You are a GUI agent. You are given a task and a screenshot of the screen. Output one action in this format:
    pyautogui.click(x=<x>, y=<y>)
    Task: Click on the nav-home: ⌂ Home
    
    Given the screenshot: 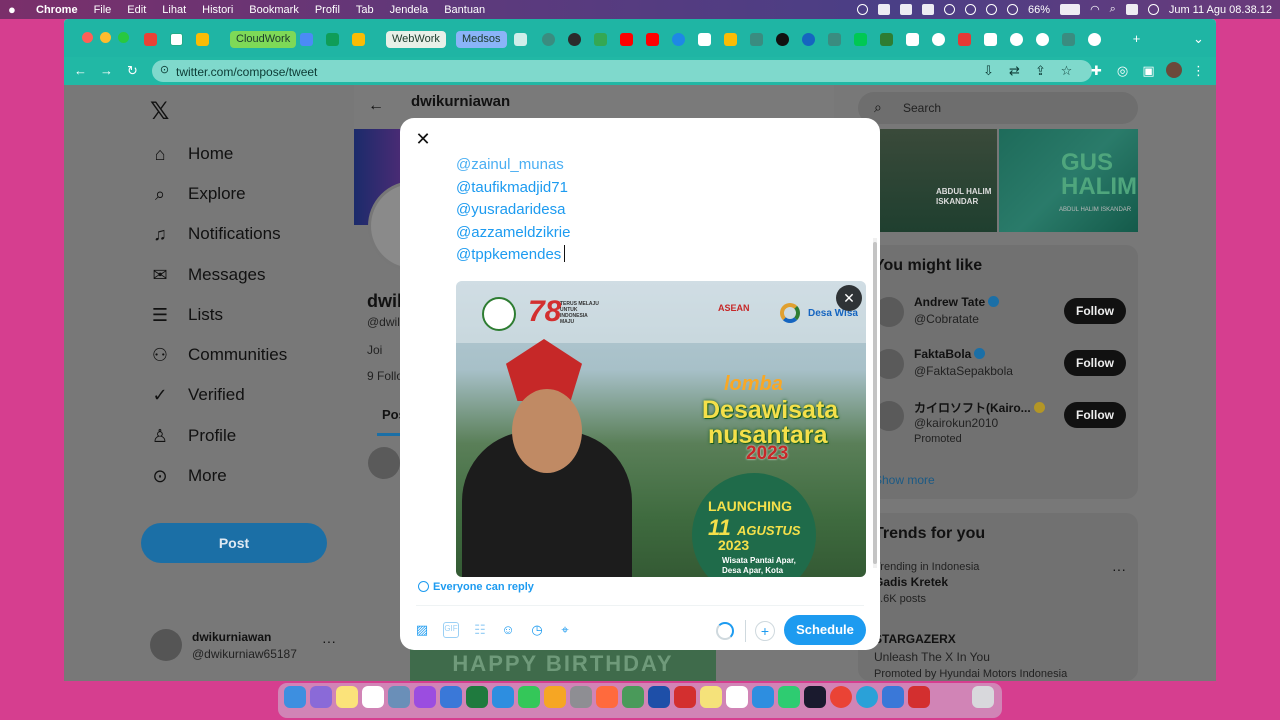 What is the action you would take?
    pyautogui.click(x=192, y=154)
    